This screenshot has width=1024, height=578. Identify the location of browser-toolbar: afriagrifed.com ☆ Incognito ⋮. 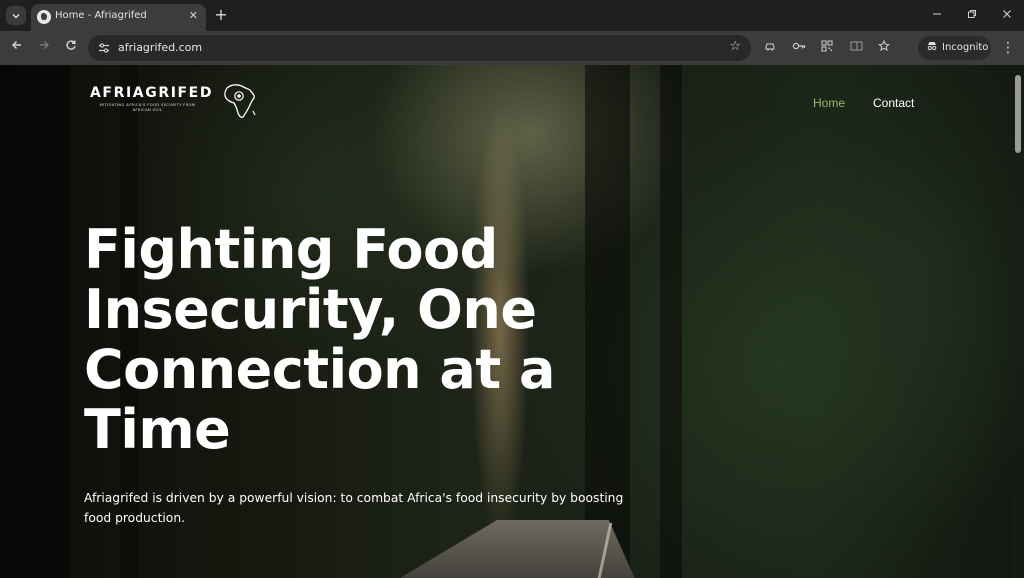
(512, 48).